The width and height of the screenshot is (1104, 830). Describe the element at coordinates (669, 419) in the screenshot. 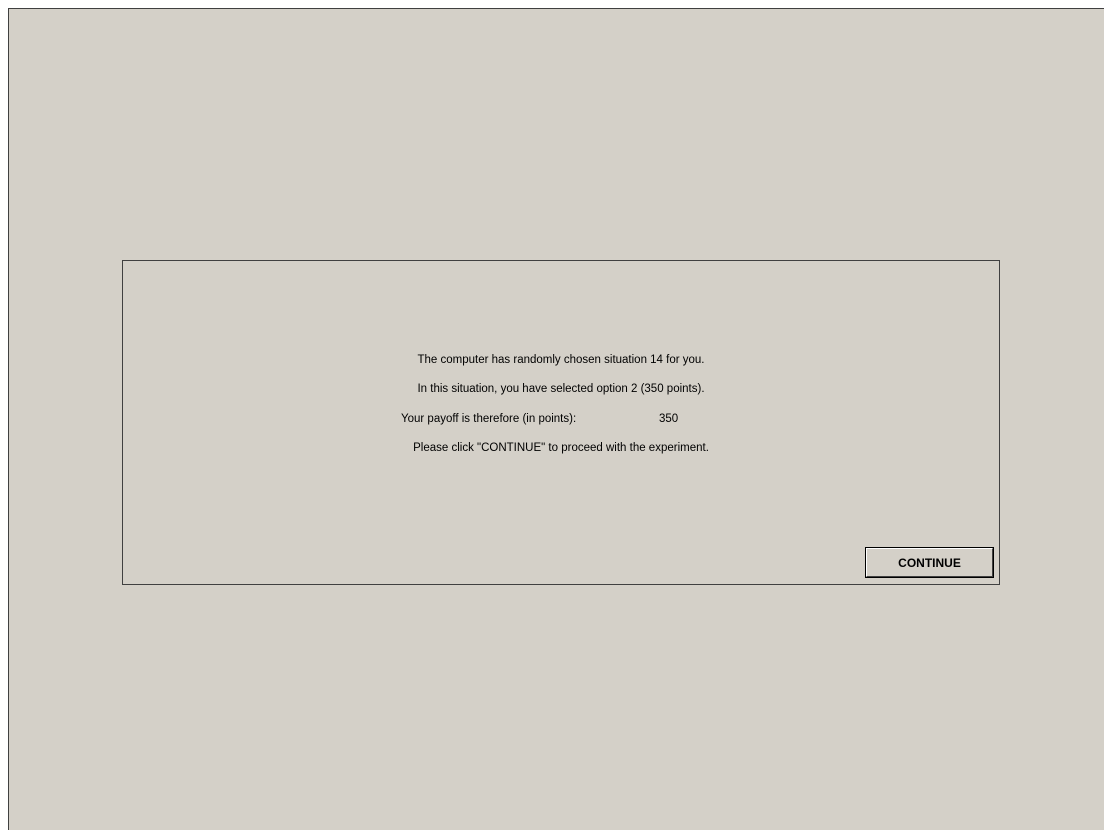

I see `payoff-value: 350` at that location.